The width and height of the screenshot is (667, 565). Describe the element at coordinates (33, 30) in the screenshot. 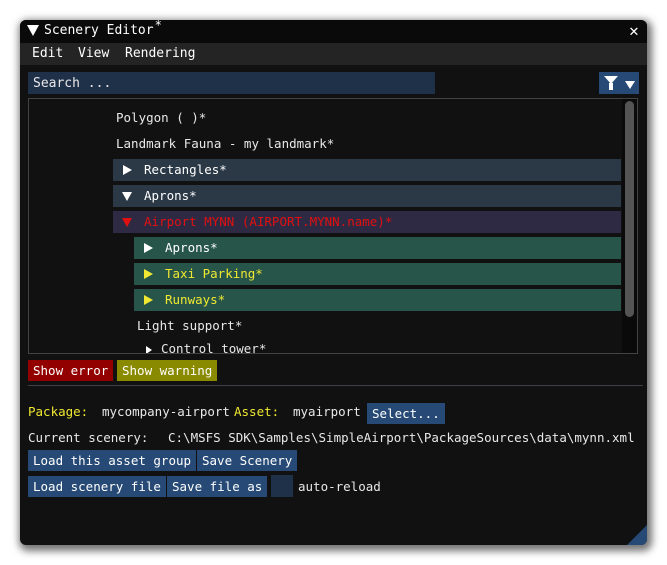

I see `collapse-icon` at that location.